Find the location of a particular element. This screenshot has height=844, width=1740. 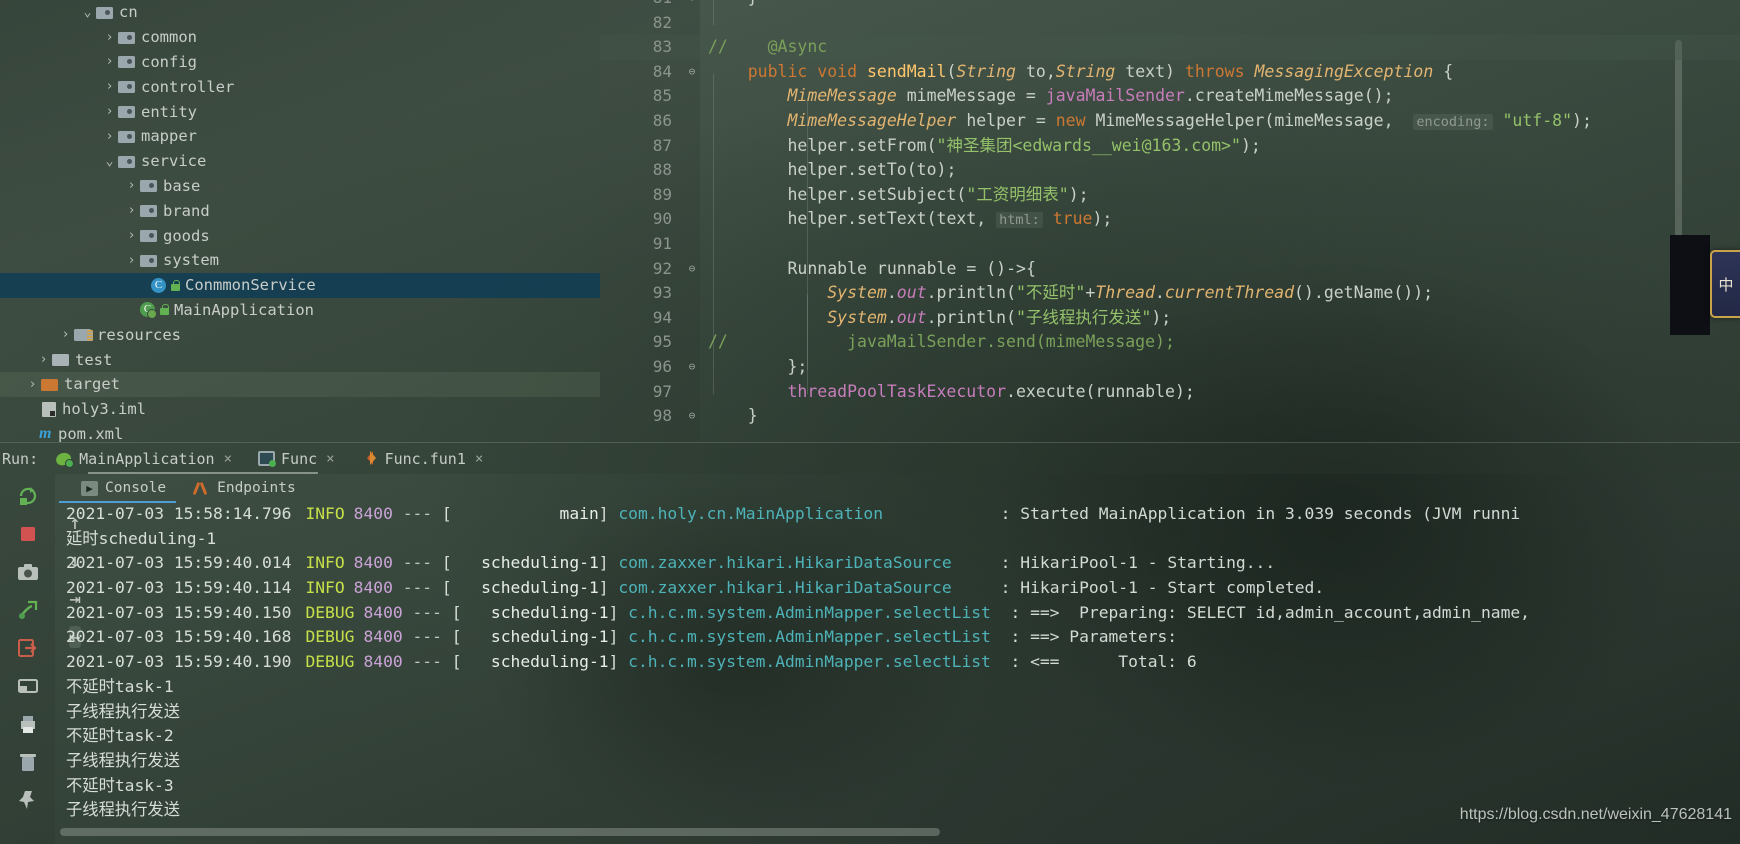

tree-item-base: › base is located at coordinates (300, 186).